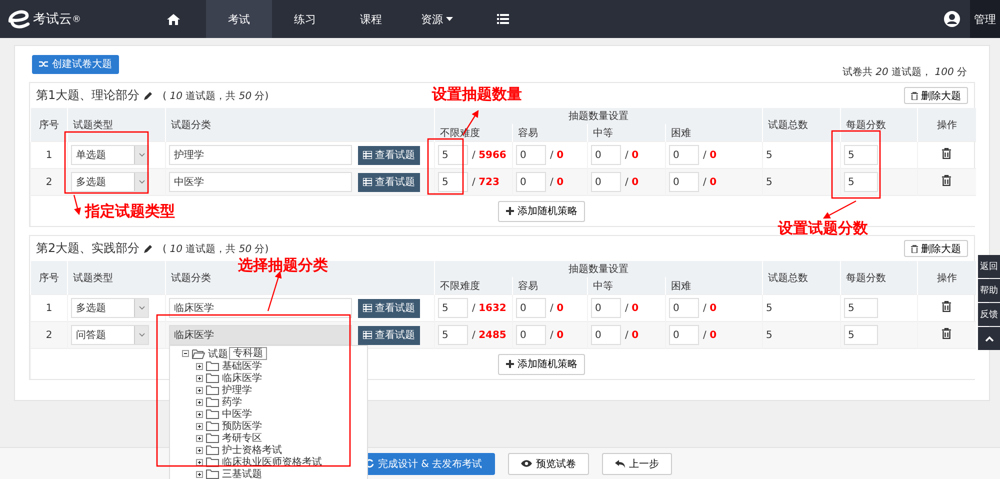  What do you see at coordinates (952, 19) in the screenshot?
I see `user-avatar-icon` at bounding box center [952, 19].